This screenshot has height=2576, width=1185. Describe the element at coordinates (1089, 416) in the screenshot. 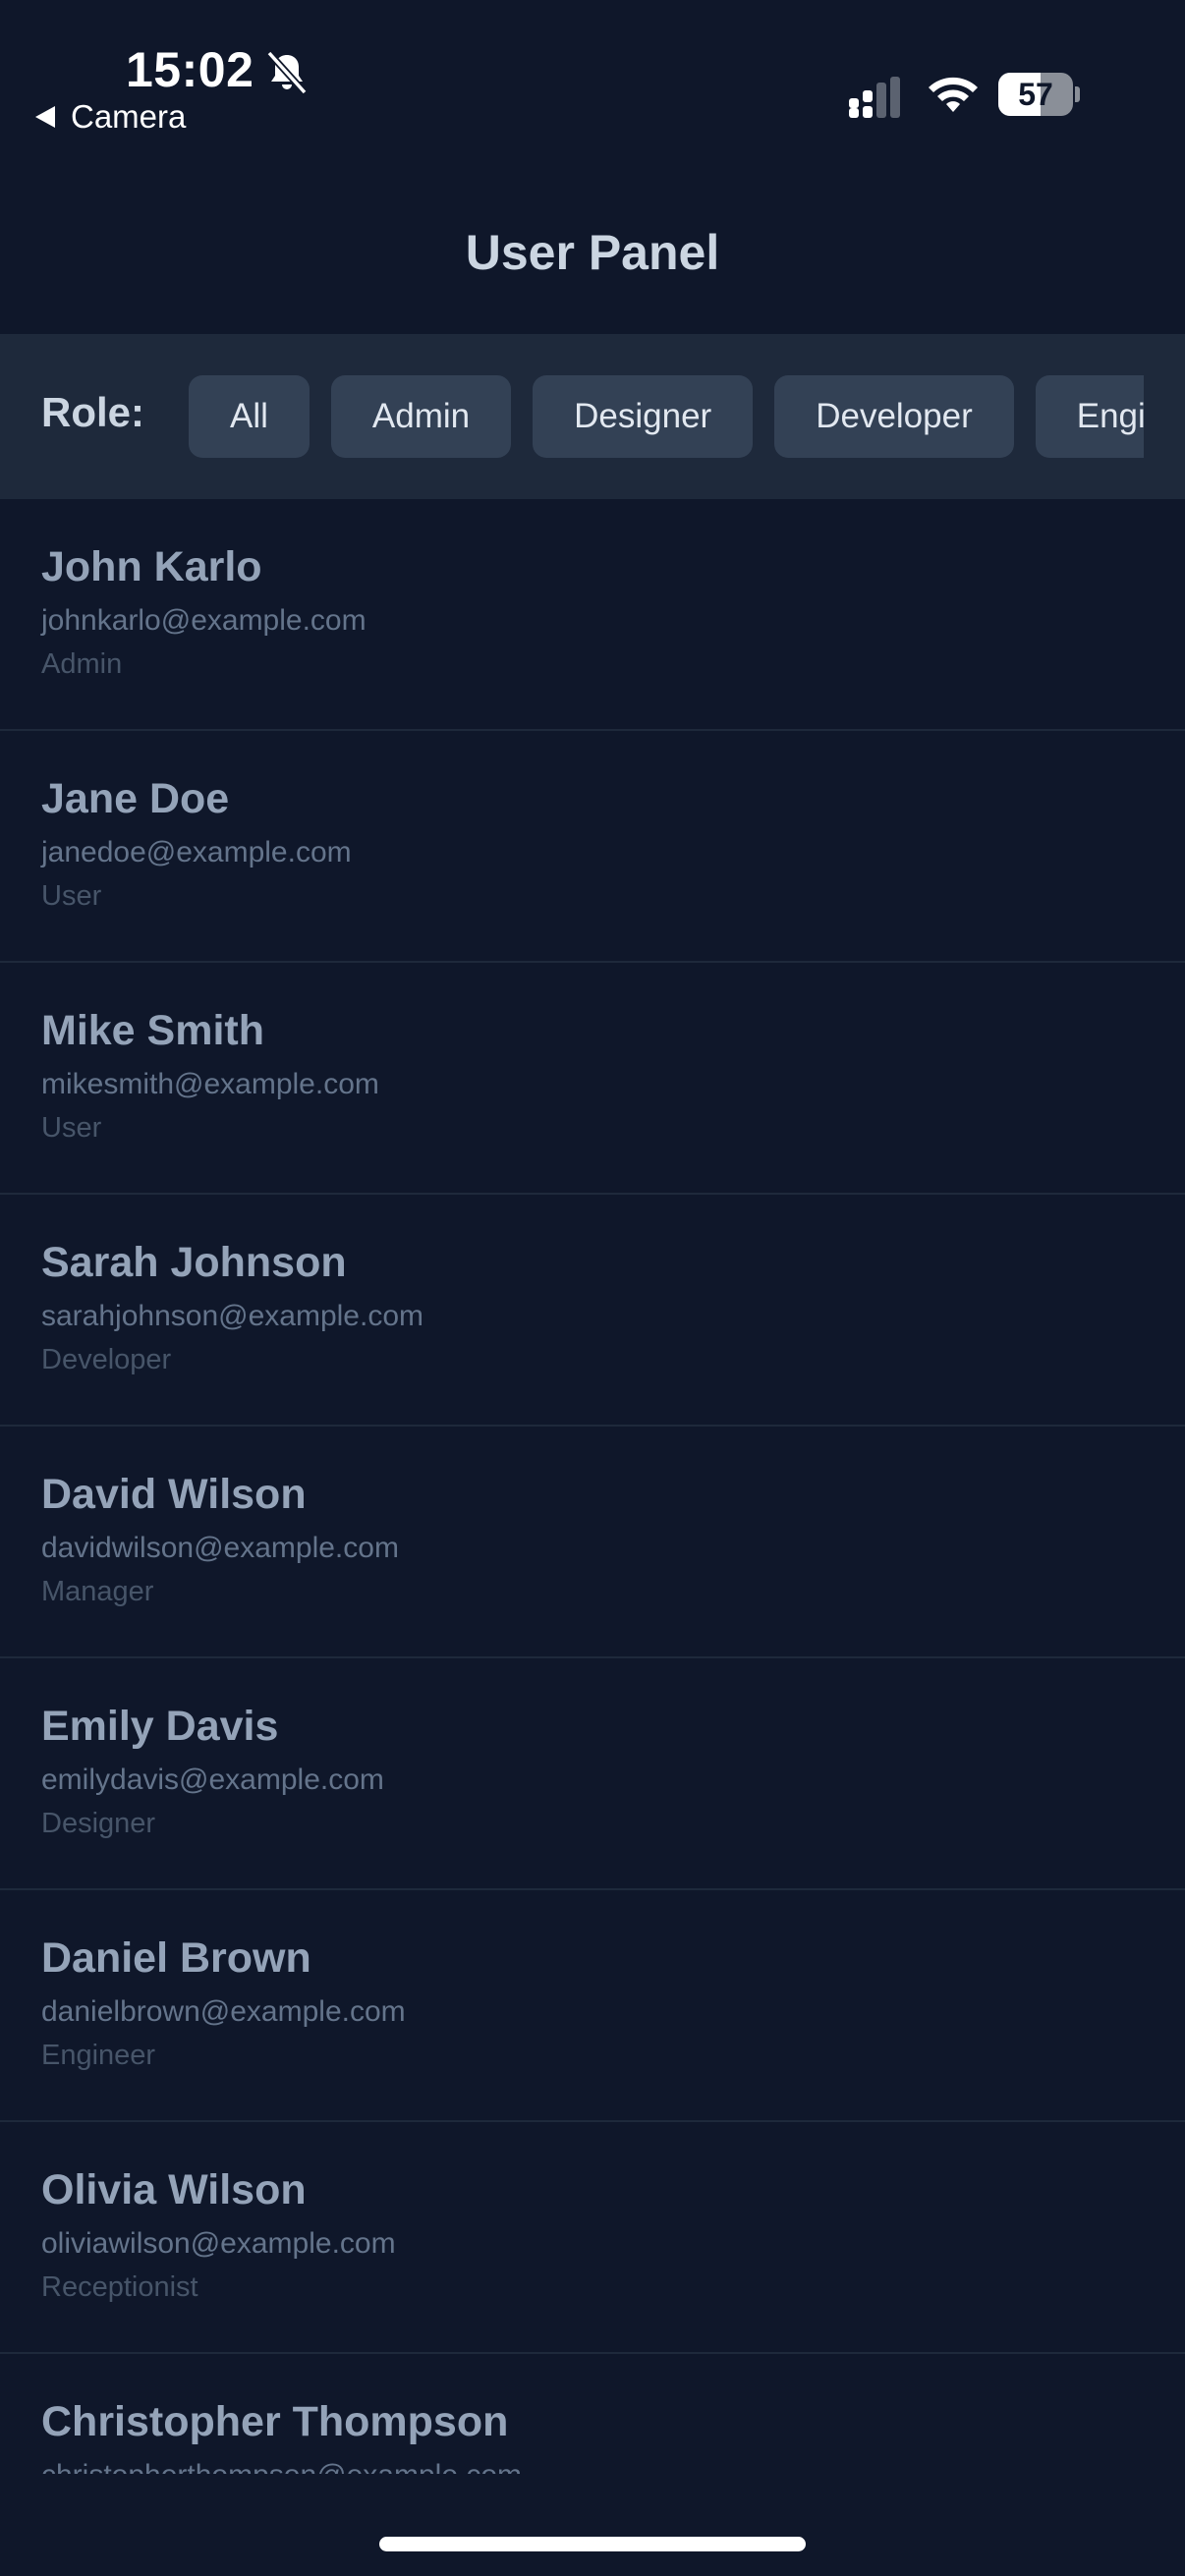

I see `role-chip-engineer: Engineer` at that location.